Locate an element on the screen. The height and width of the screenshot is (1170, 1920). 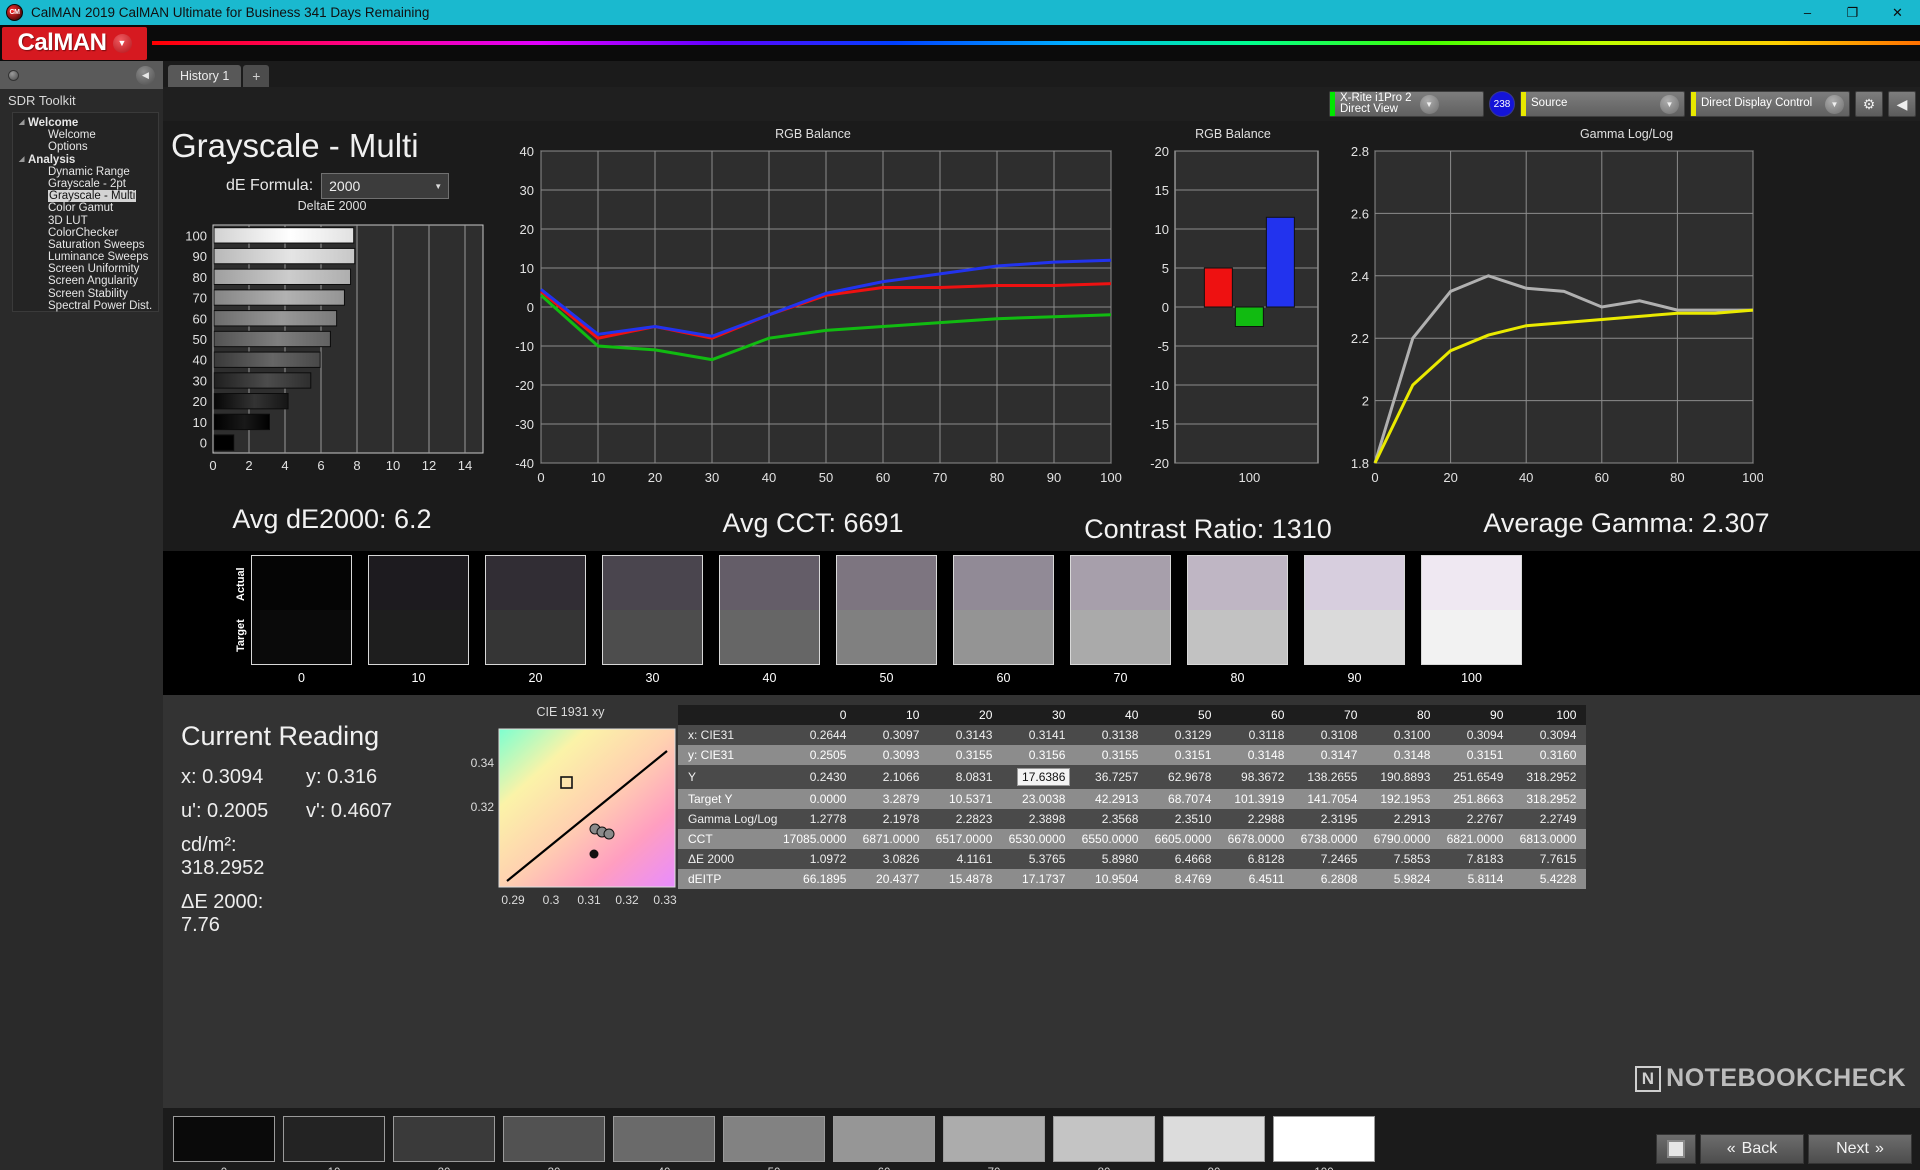
sidebar-item-3d-lut: 3D LUT is located at coordinates (85, 221).